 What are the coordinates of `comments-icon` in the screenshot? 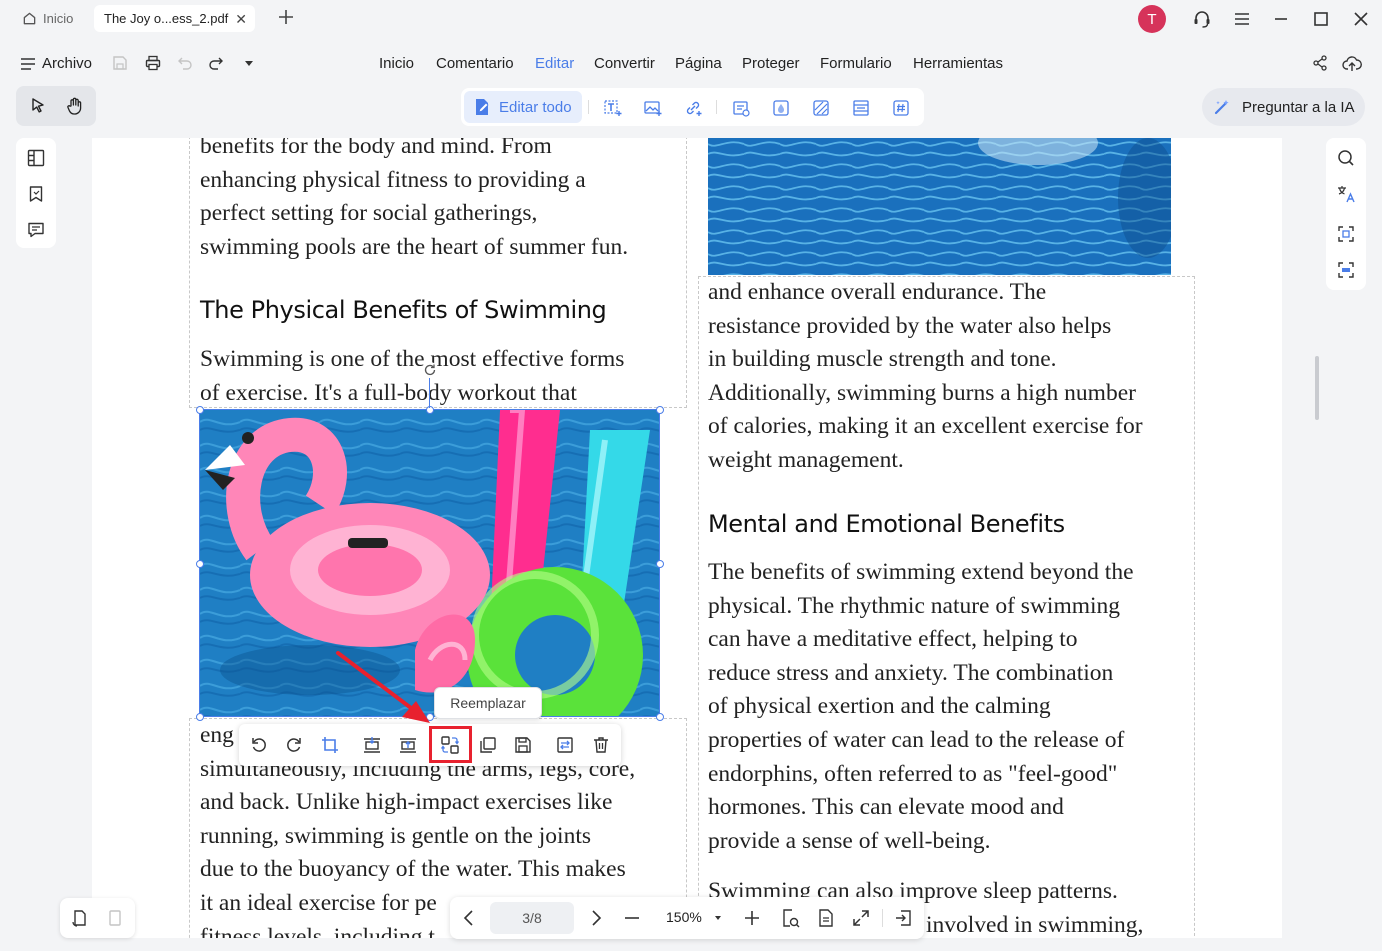 It's located at (36, 230).